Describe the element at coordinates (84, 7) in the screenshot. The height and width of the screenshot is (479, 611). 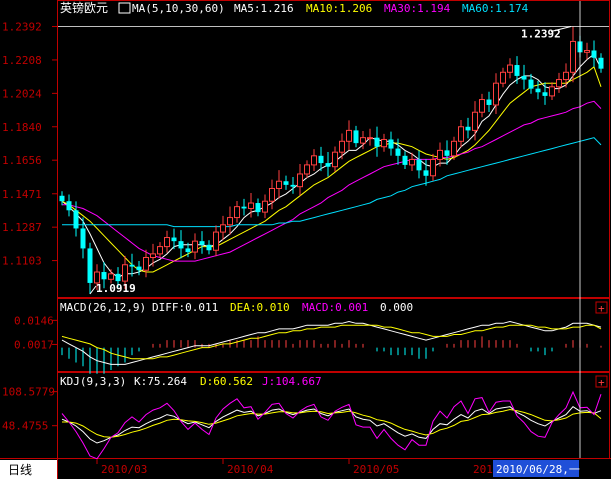
I see `instrument-name: 英镑欧元` at that location.